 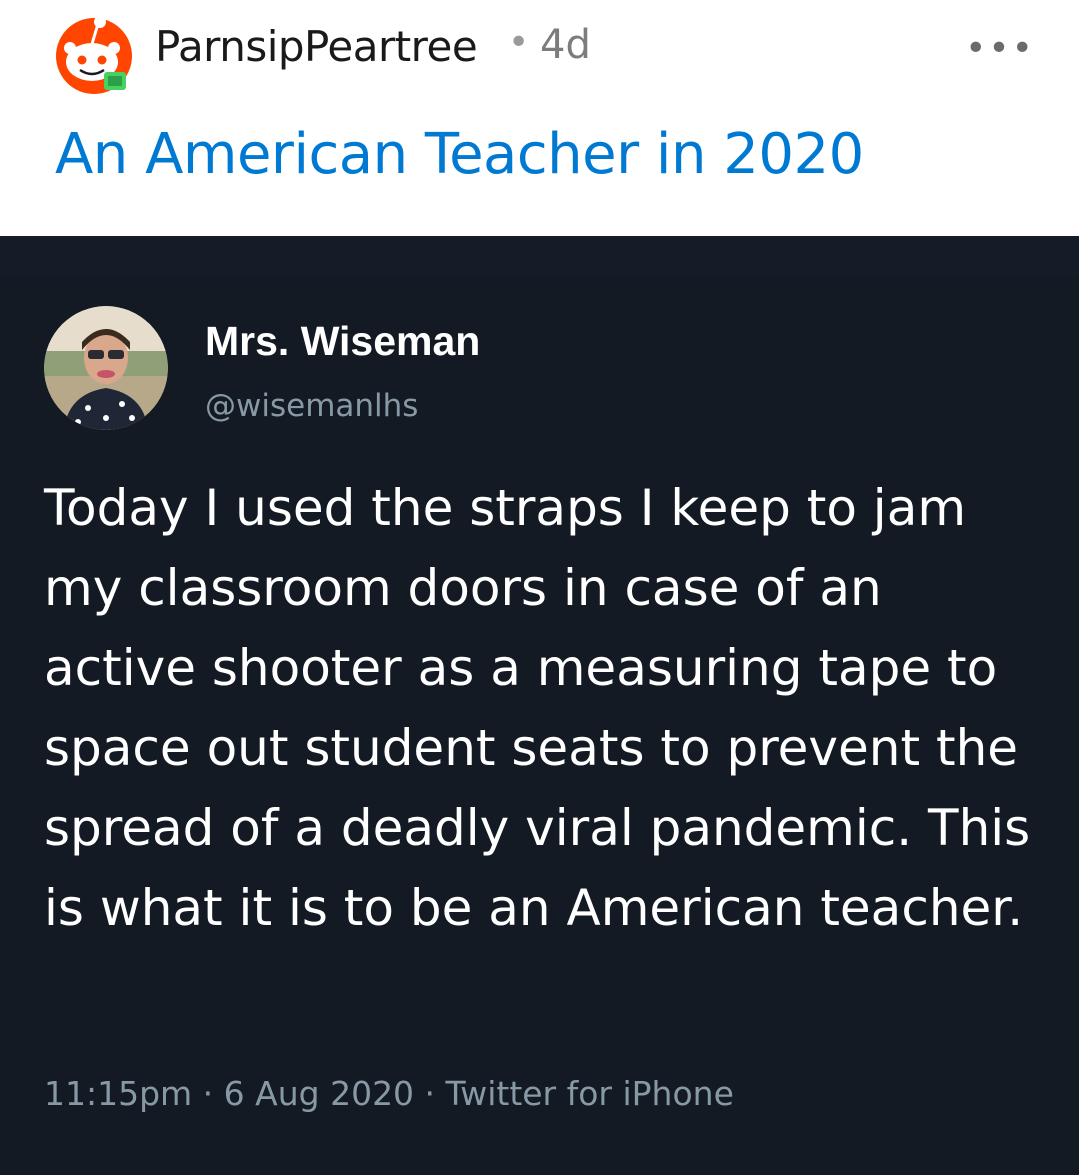 What do you see at coordinates (94, 54) in the screenshot?
I see `reddit-snoo-avatar-icon` at bounding box center [94, 54].